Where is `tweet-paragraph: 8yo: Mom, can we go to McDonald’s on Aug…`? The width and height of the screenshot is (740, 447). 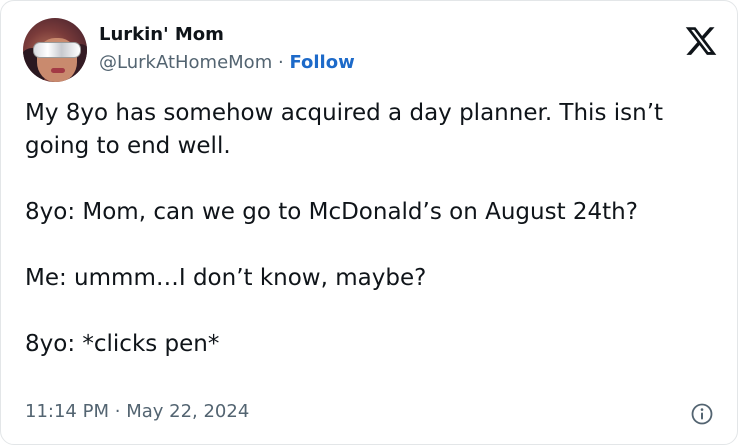 tweet-paragraph: 8yo: Mom, can we go to McDonald’s on Aug… is located at coordinates (331, 212).